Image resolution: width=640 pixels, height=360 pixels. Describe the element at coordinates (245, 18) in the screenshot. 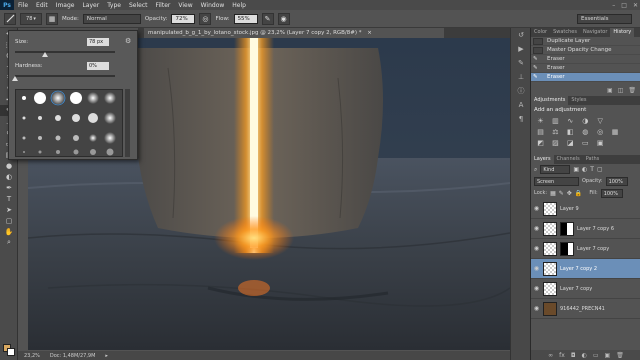

I see `flow-field: 55%` at that location.